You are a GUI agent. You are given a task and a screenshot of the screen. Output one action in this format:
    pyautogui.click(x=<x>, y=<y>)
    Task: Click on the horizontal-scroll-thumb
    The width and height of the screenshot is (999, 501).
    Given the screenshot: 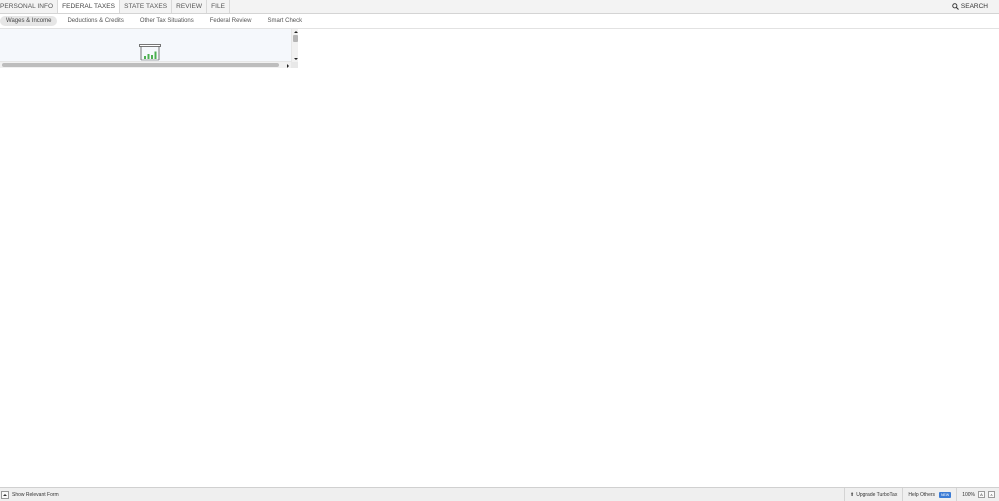 What is the action you would take?
    pyautogui.click(x=140, y=65)
    